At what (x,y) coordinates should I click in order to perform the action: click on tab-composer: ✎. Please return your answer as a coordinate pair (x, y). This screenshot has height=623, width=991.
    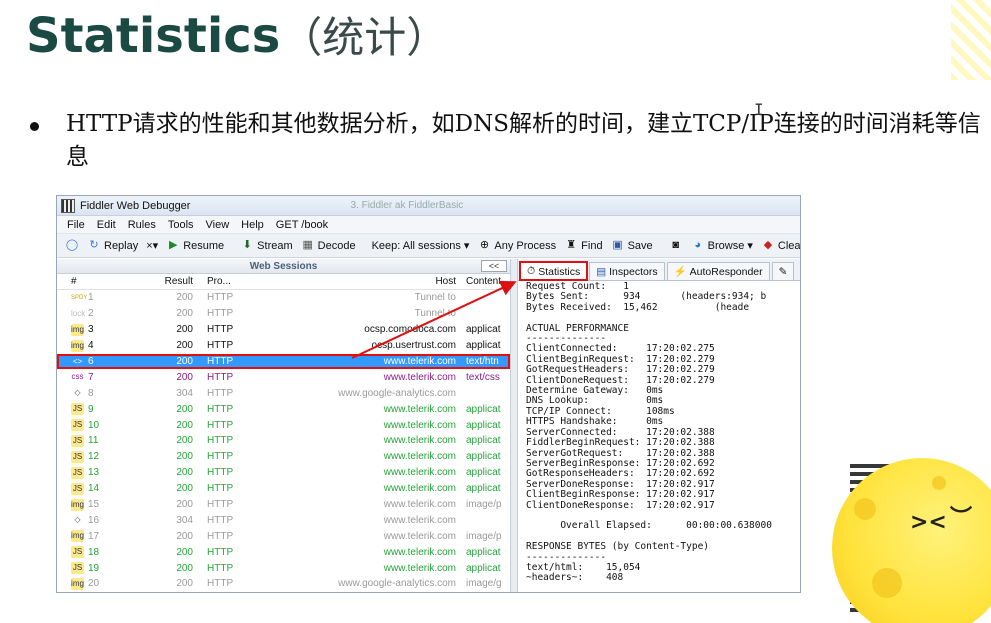
    Looking at the image, I should click on (783, 271).